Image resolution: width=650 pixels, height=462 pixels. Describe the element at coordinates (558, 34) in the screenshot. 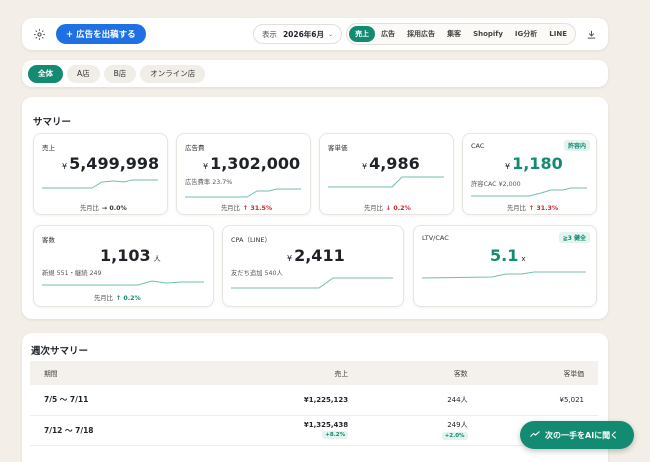

I see `tab-line: LINE` at that location.